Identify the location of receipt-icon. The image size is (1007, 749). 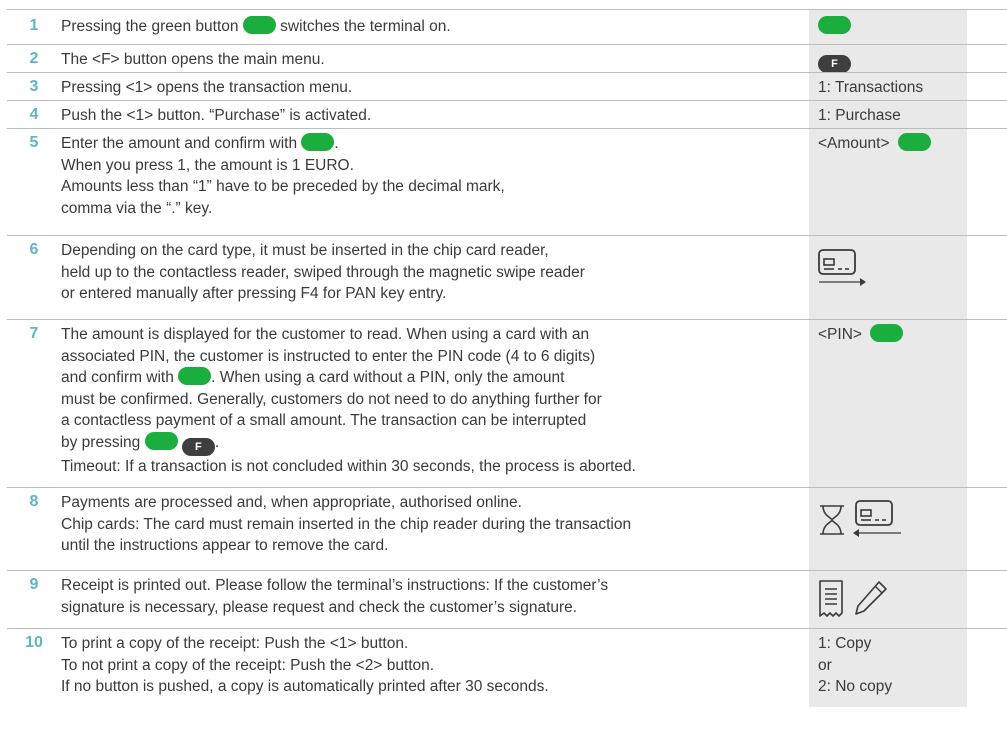
(831, 598).